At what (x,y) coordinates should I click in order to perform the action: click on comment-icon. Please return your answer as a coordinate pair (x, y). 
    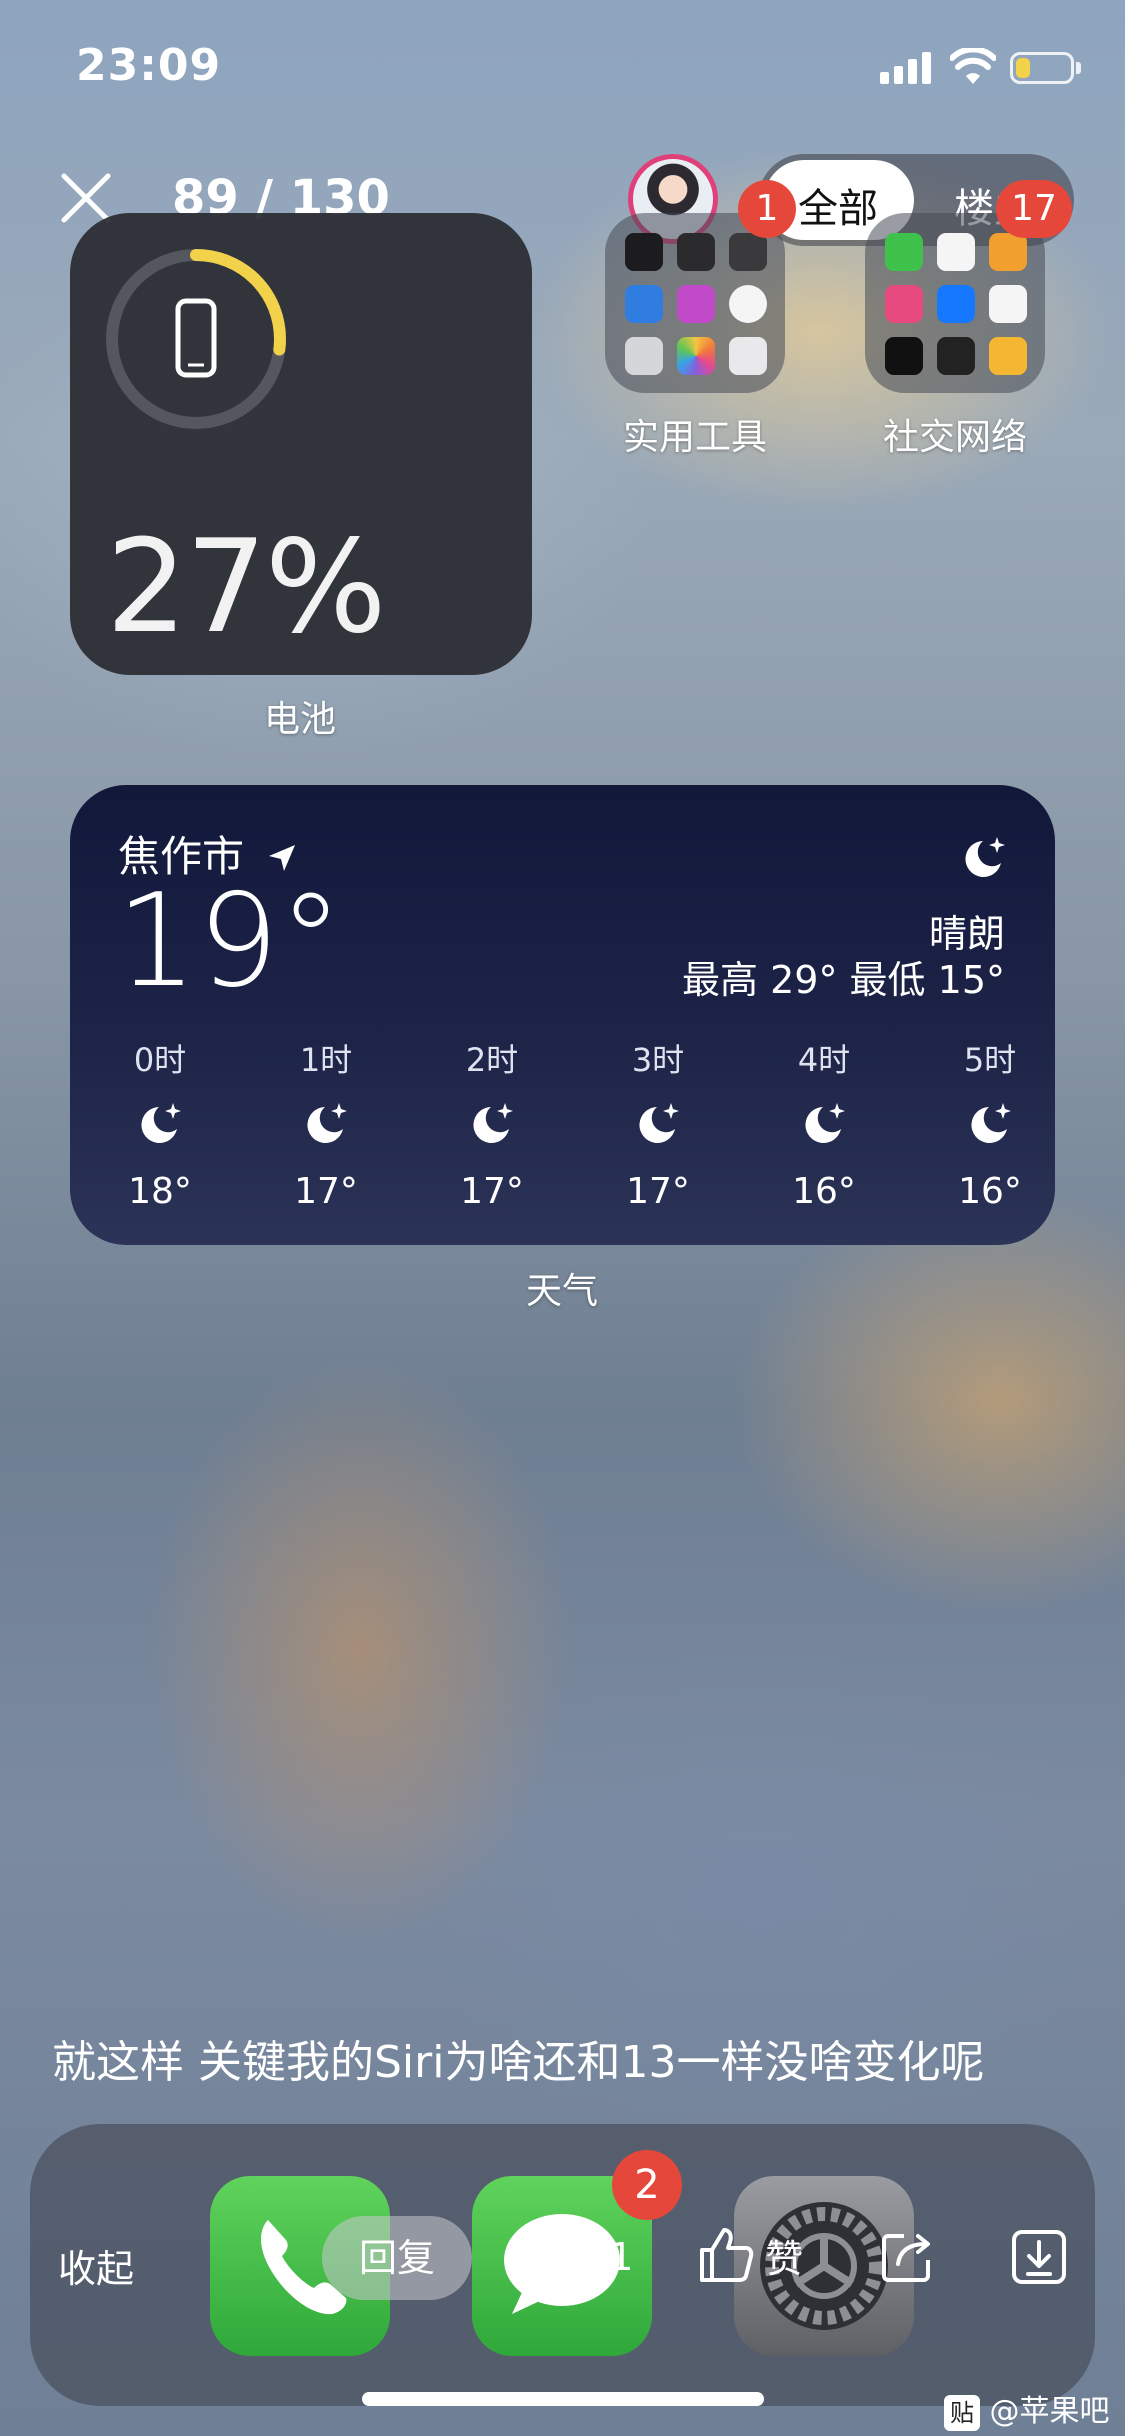
    Looking at the image, I should click on (564, 2258).